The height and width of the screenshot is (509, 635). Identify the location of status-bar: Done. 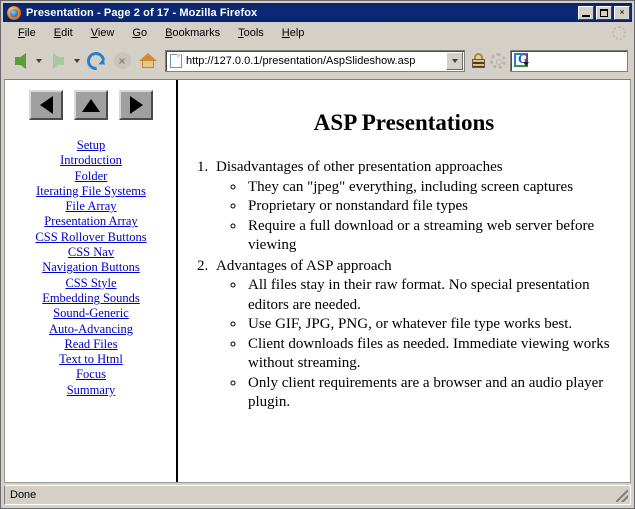
(317, 495).